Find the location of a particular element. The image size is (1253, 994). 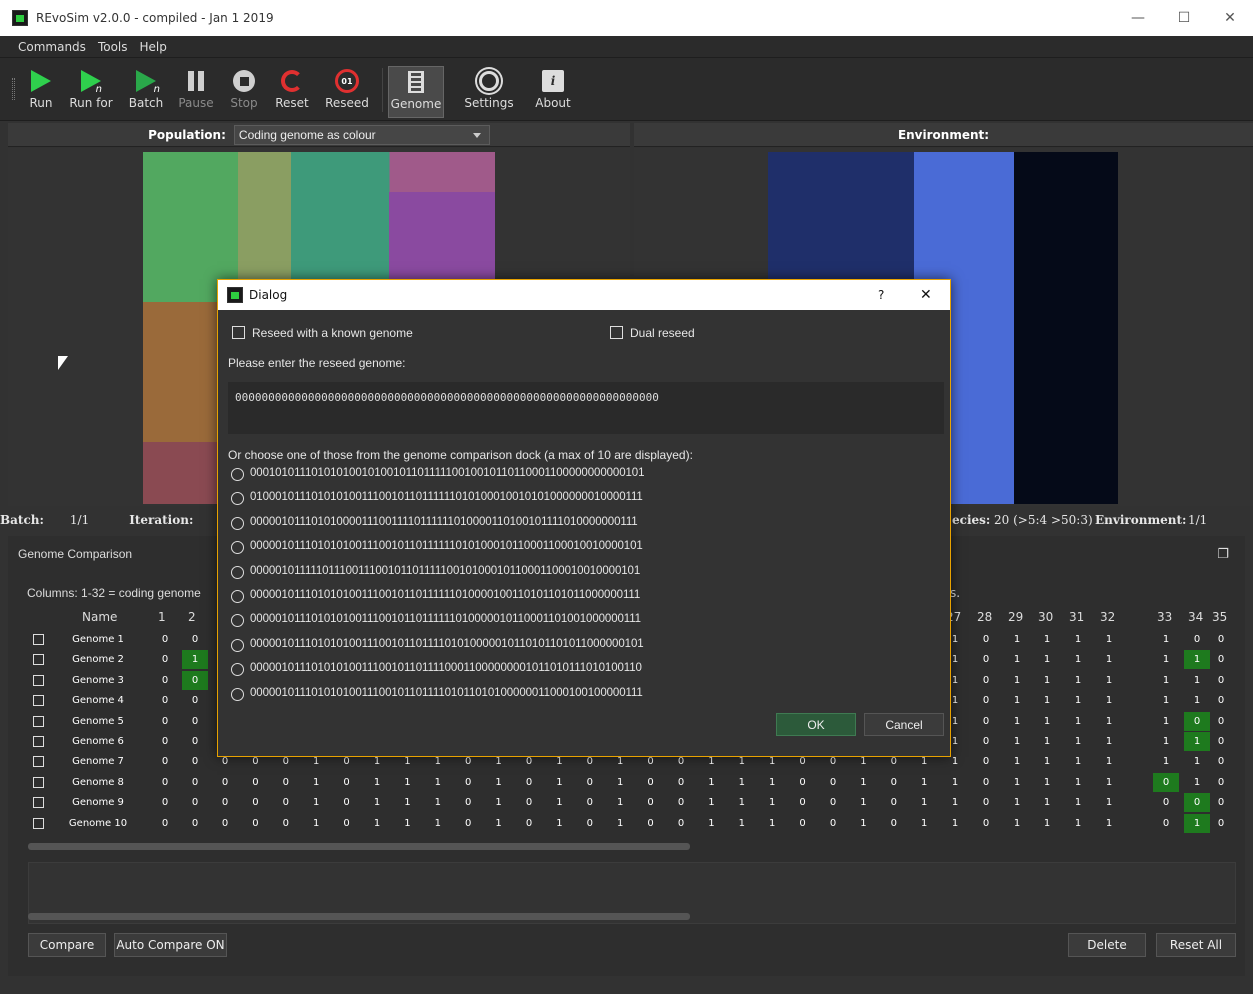

dialog-close-button: ✕ is located at coordinates (926, 295).